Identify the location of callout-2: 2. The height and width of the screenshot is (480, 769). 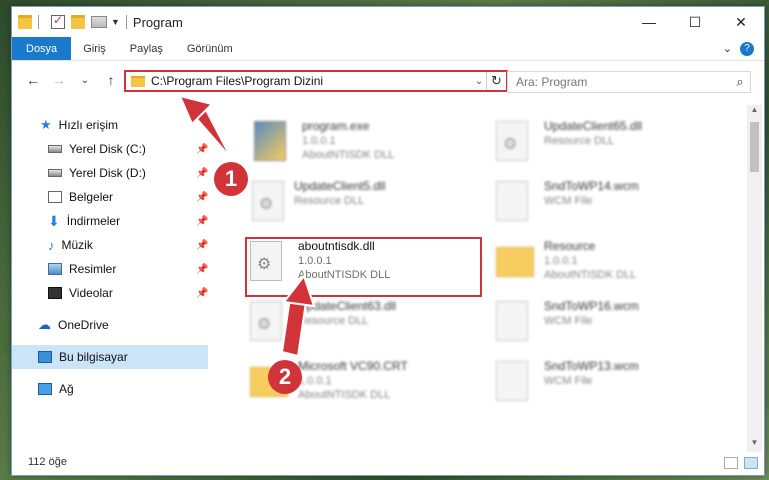
(285, 377).